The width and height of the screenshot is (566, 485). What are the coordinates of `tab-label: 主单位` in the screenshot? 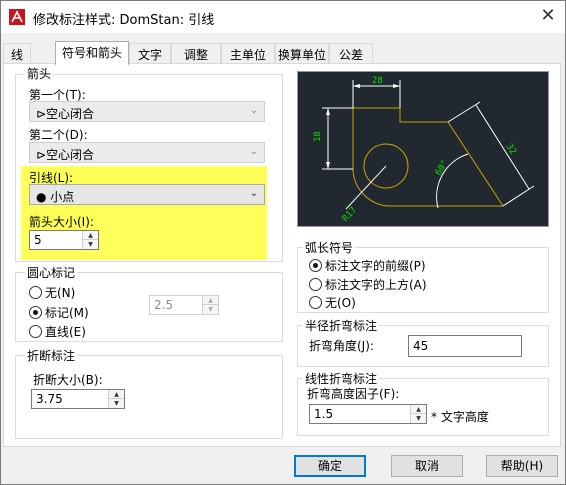 It's located at (247, 55).